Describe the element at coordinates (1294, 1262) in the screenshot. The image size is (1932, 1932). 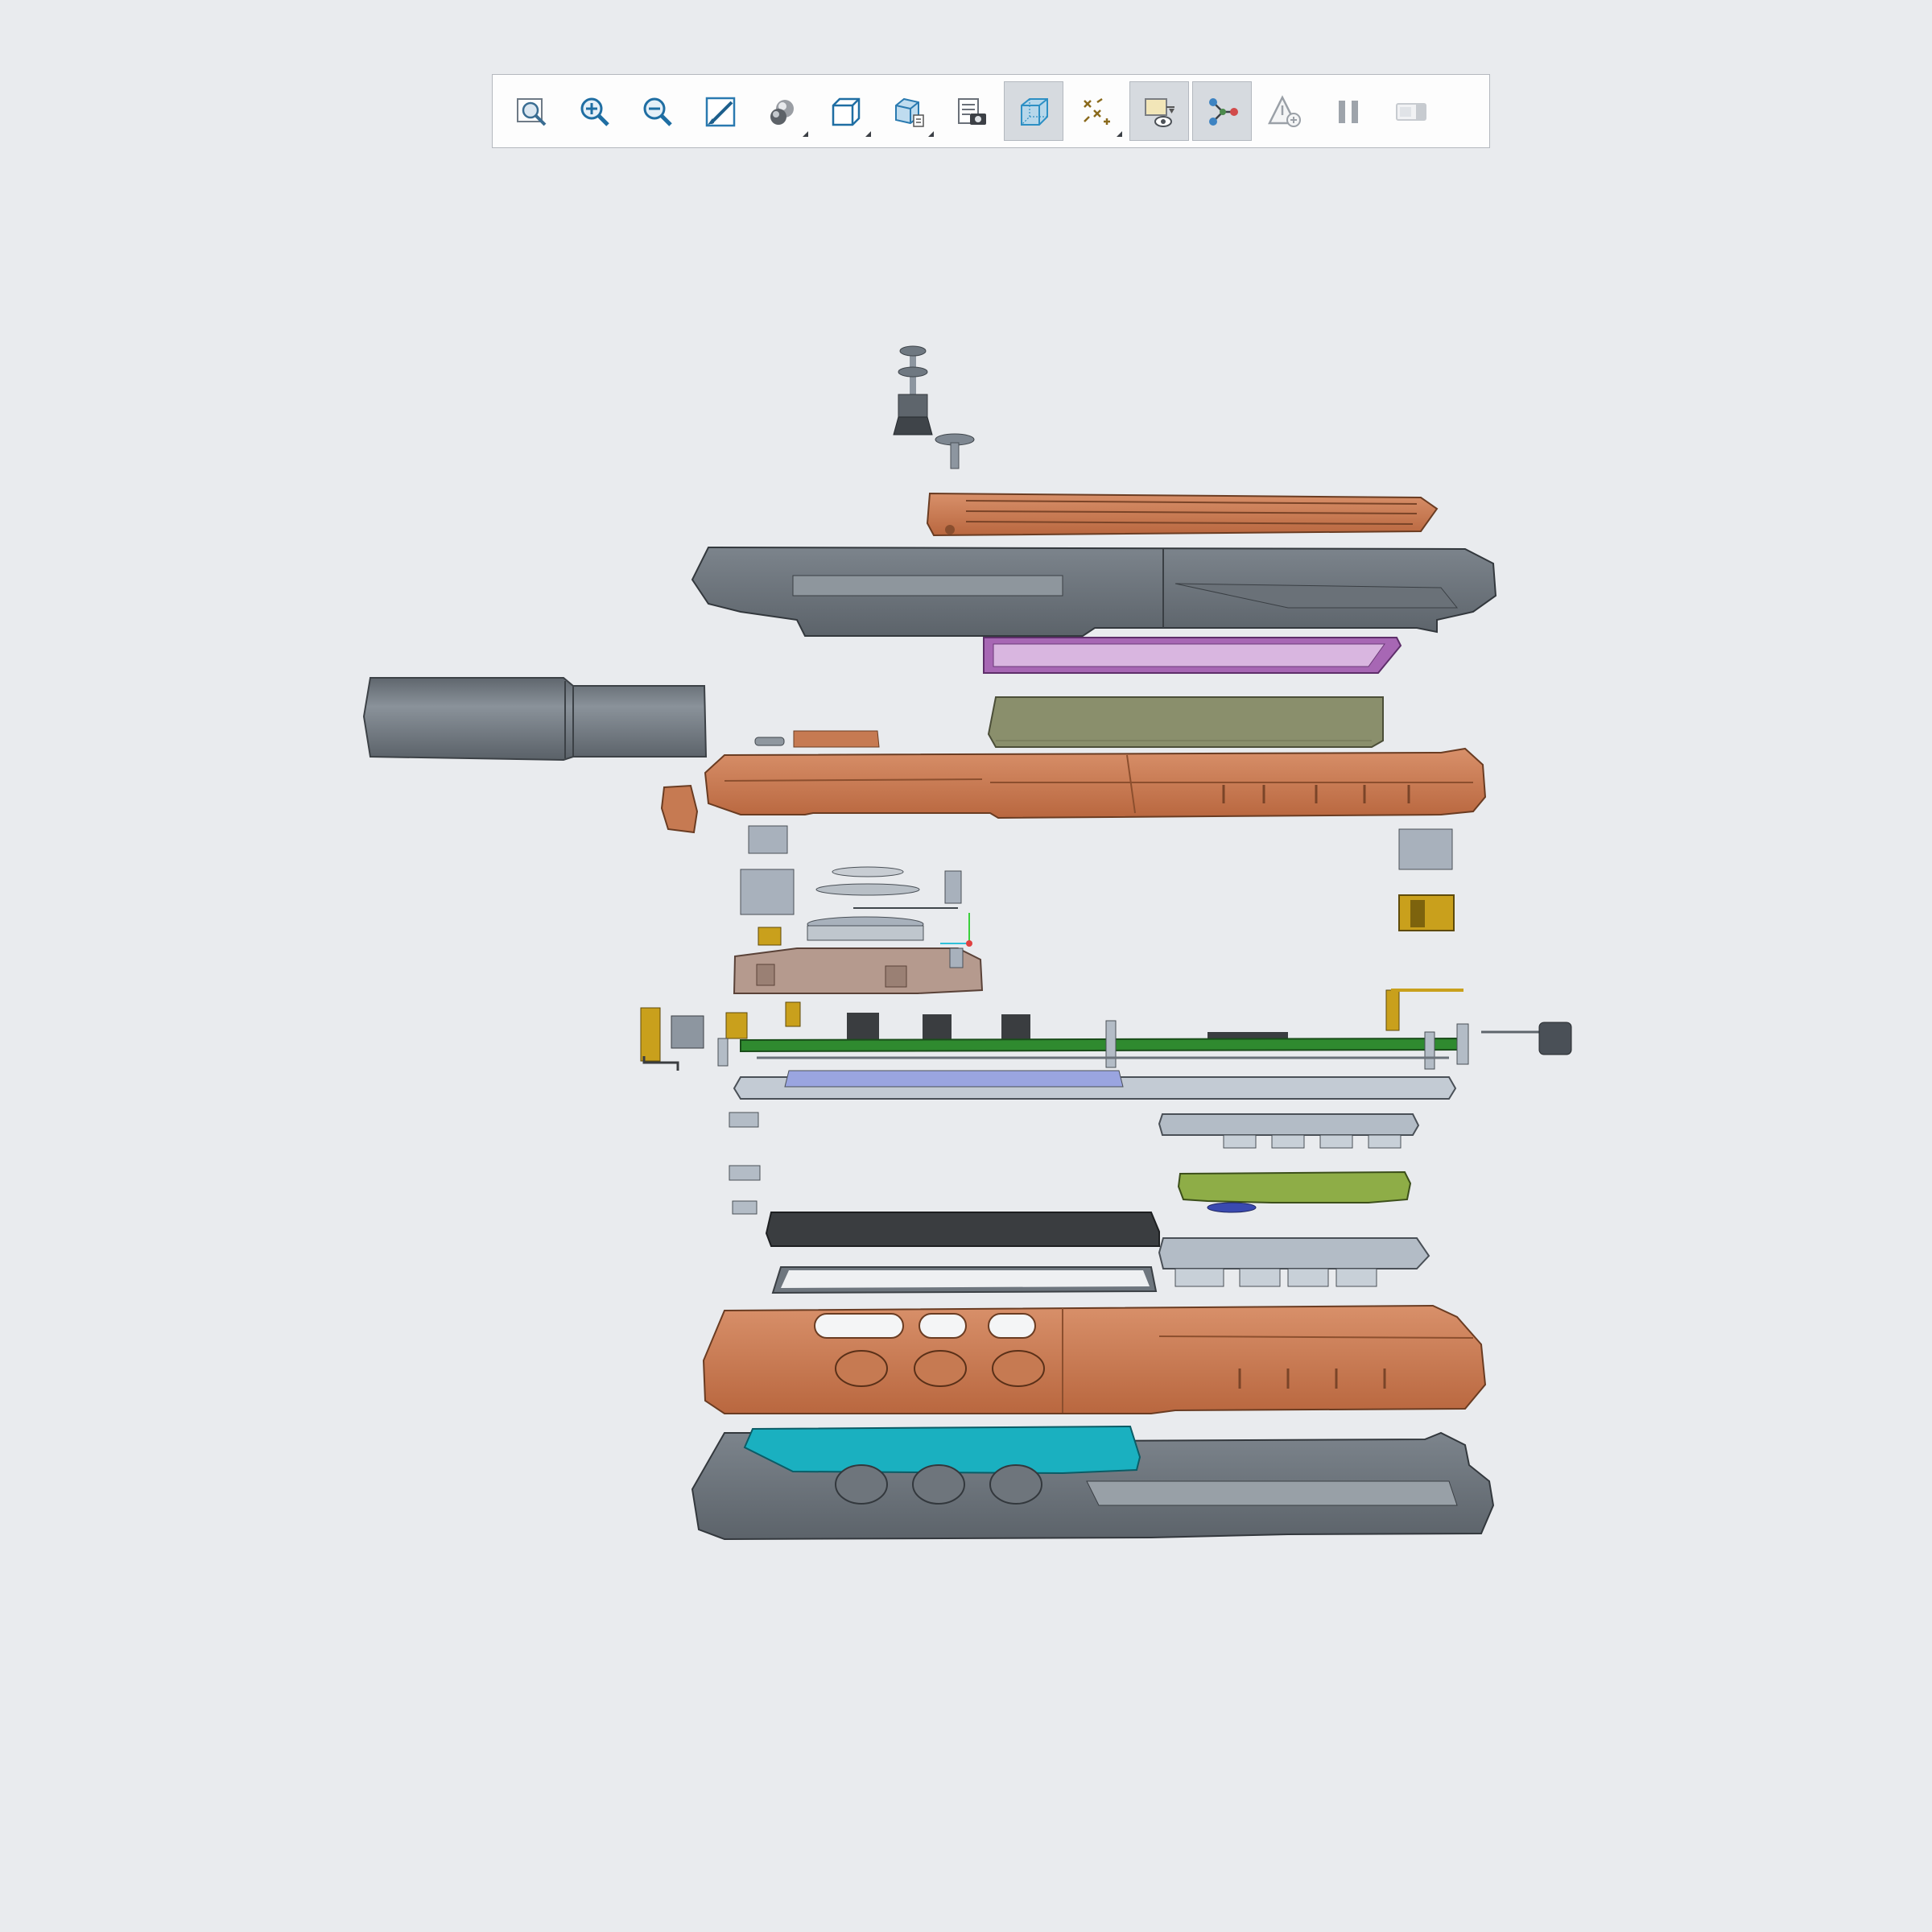
I see `keypad-support` at that location.